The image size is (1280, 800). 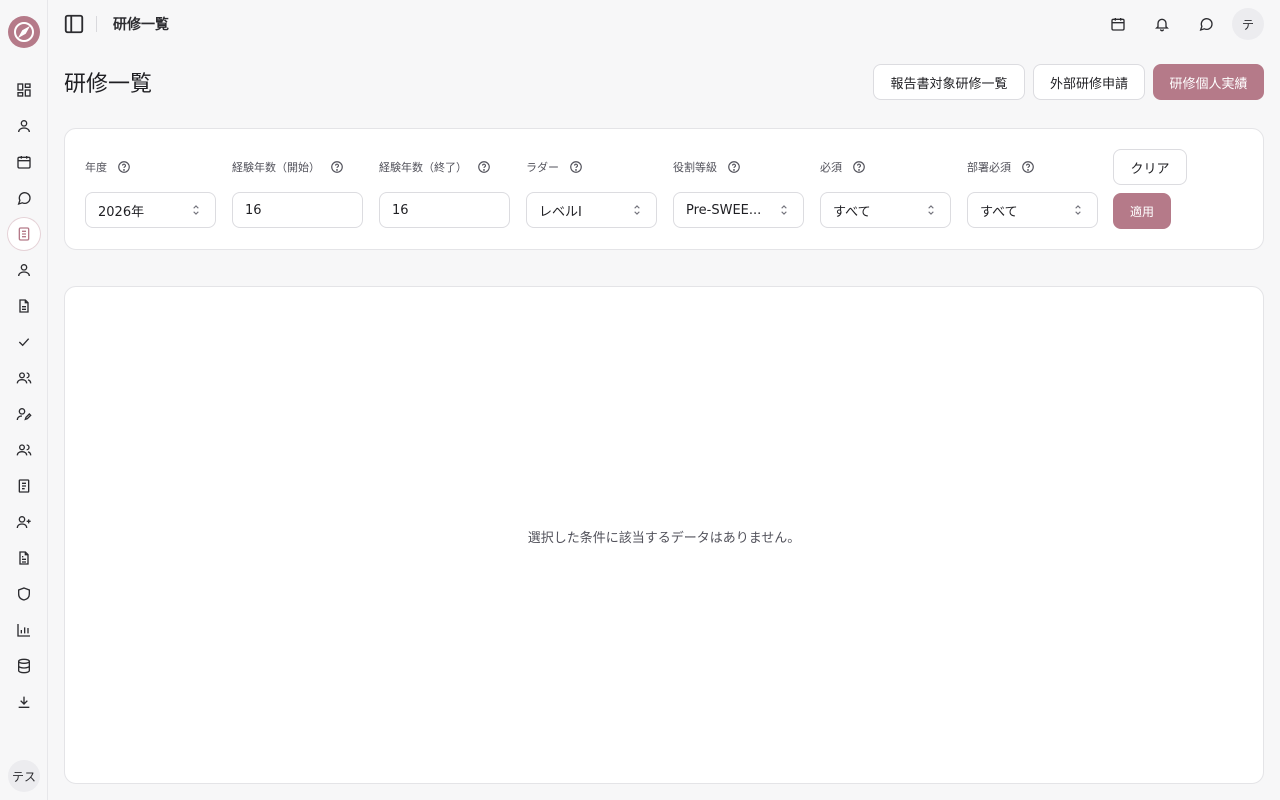 I want to click on sidebar-item-database, so click(x=24, y=666).